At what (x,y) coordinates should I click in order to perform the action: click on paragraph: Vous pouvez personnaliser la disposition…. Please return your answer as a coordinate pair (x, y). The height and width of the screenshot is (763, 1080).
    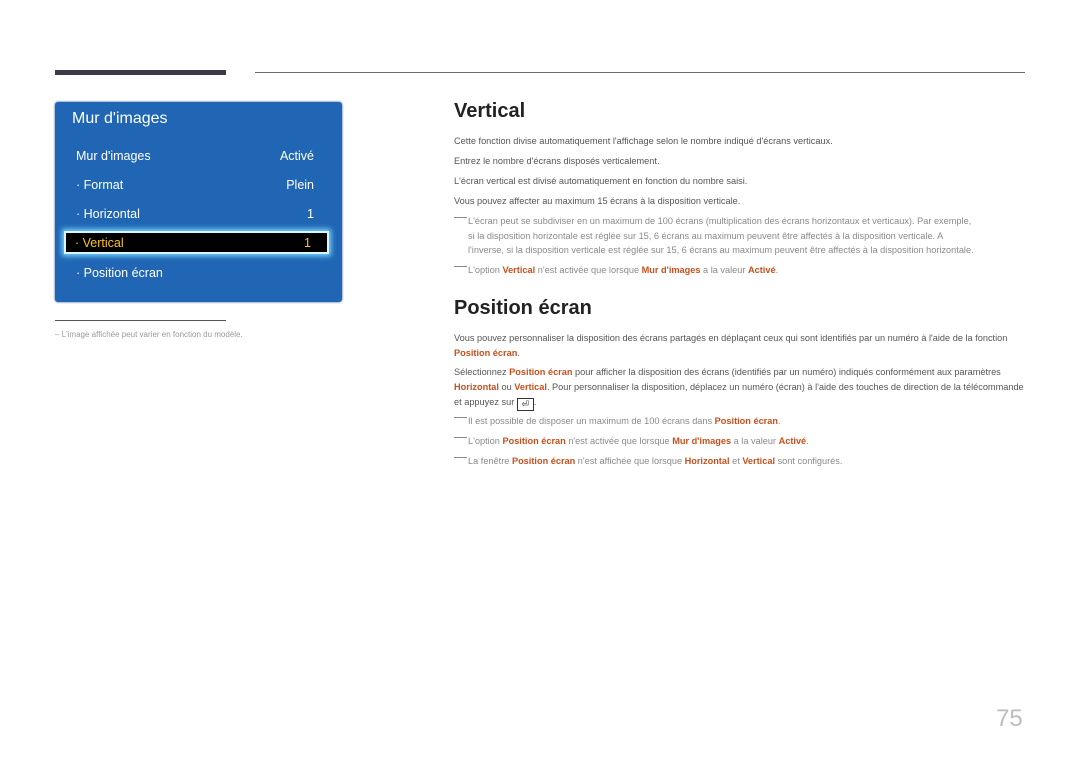
    Looking at the image, I should click on (731, 345).